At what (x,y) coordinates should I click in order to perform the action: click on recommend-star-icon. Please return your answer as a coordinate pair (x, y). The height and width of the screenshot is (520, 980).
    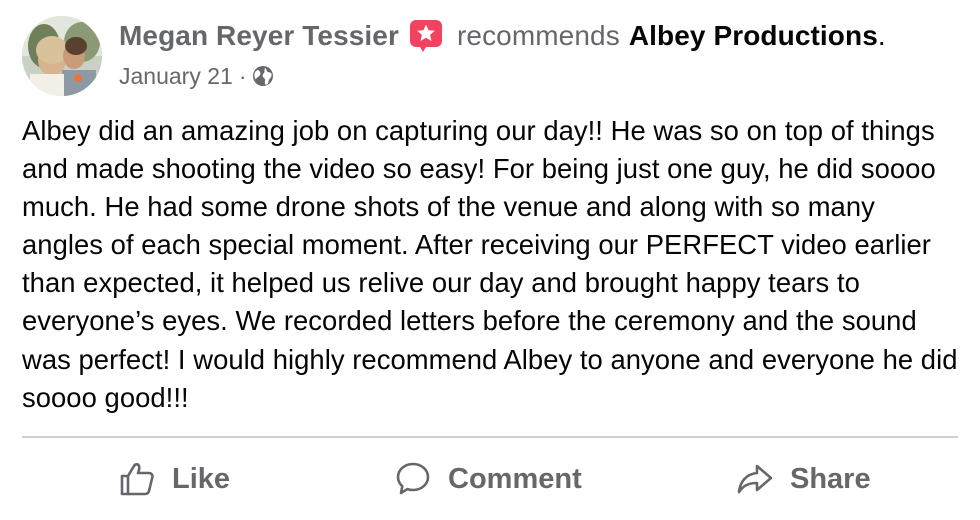
    Looking at the image, I should click on (426, 36).